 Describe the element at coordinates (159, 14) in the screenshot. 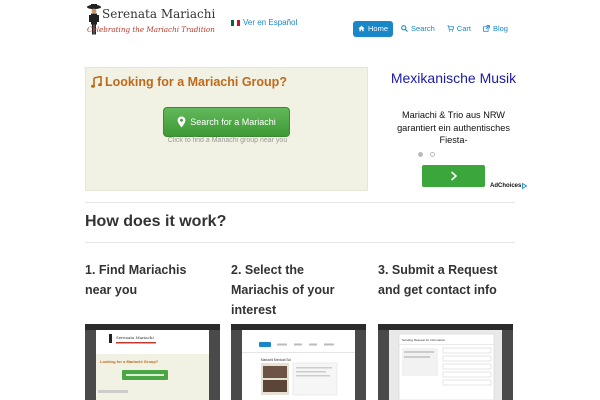

I see `site-title: Serenata Mariachi` at that location.